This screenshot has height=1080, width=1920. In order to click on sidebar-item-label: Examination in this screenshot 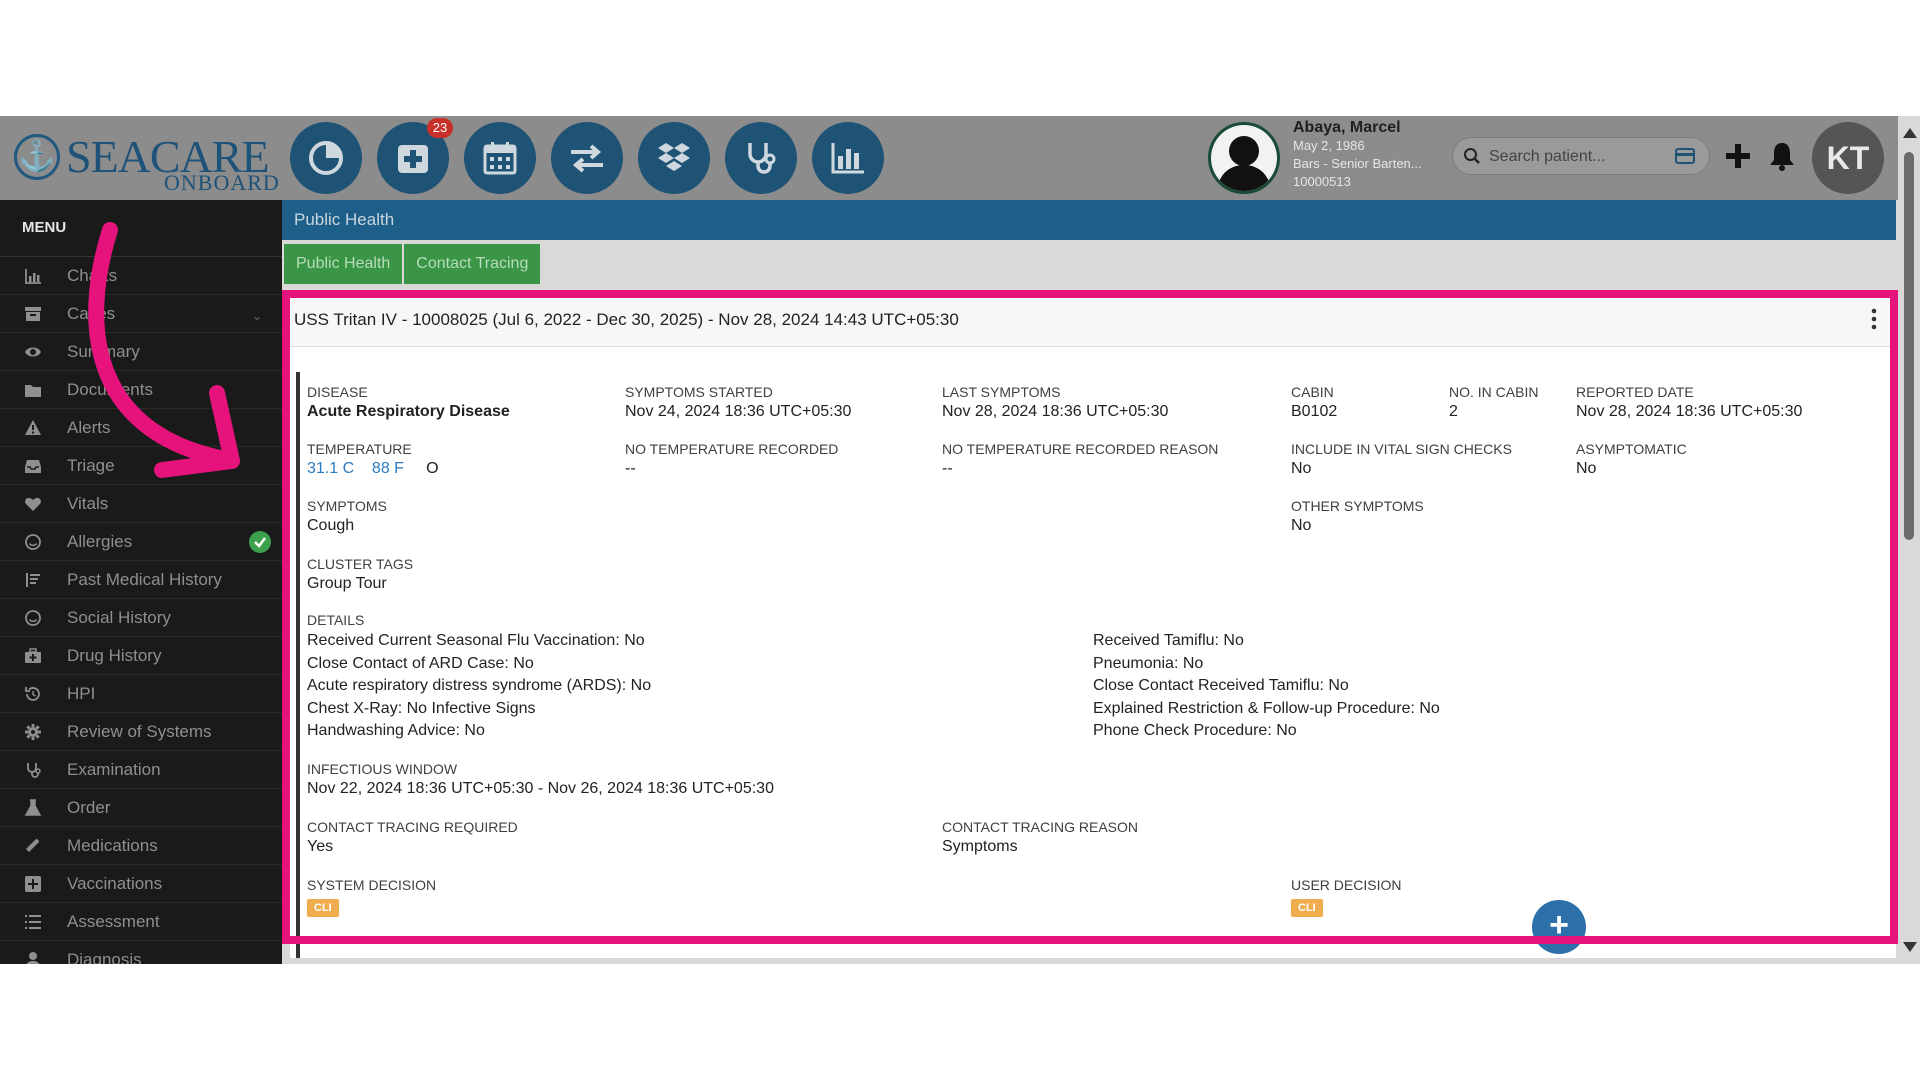, I will do `click(114, 769)`.